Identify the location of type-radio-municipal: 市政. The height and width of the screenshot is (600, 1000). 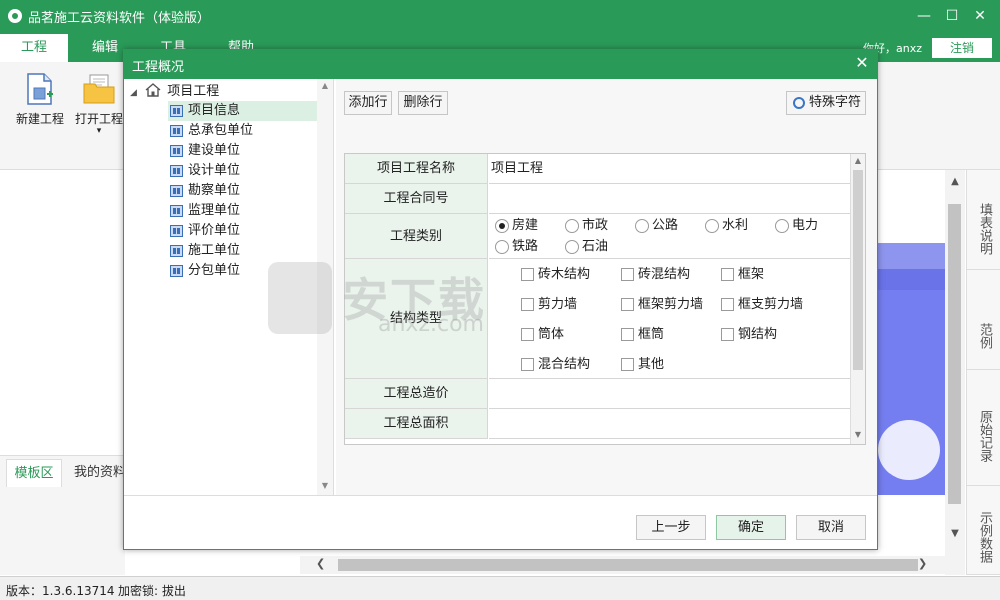
(586, 226).